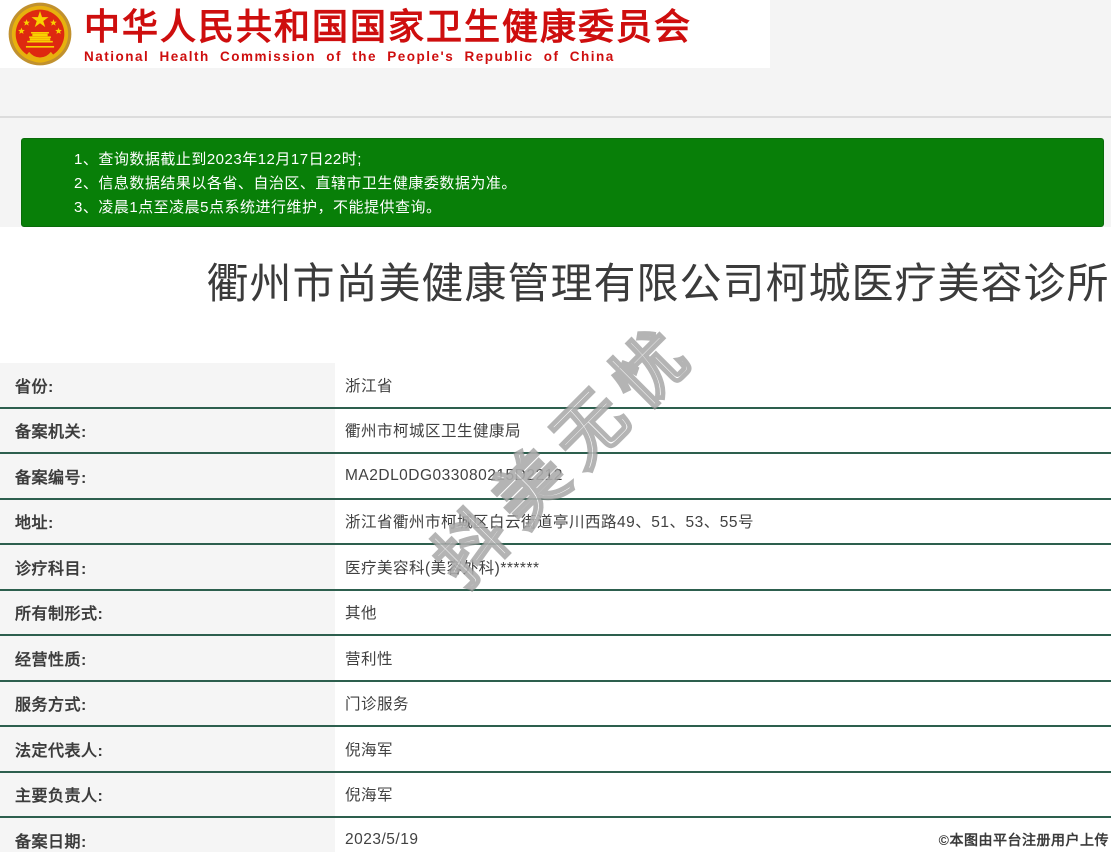 The image size is (1111, 852). Describe the element at coordinates (167, 794) in the screenshot. I see `field-label: 主要负责人:` at that location.